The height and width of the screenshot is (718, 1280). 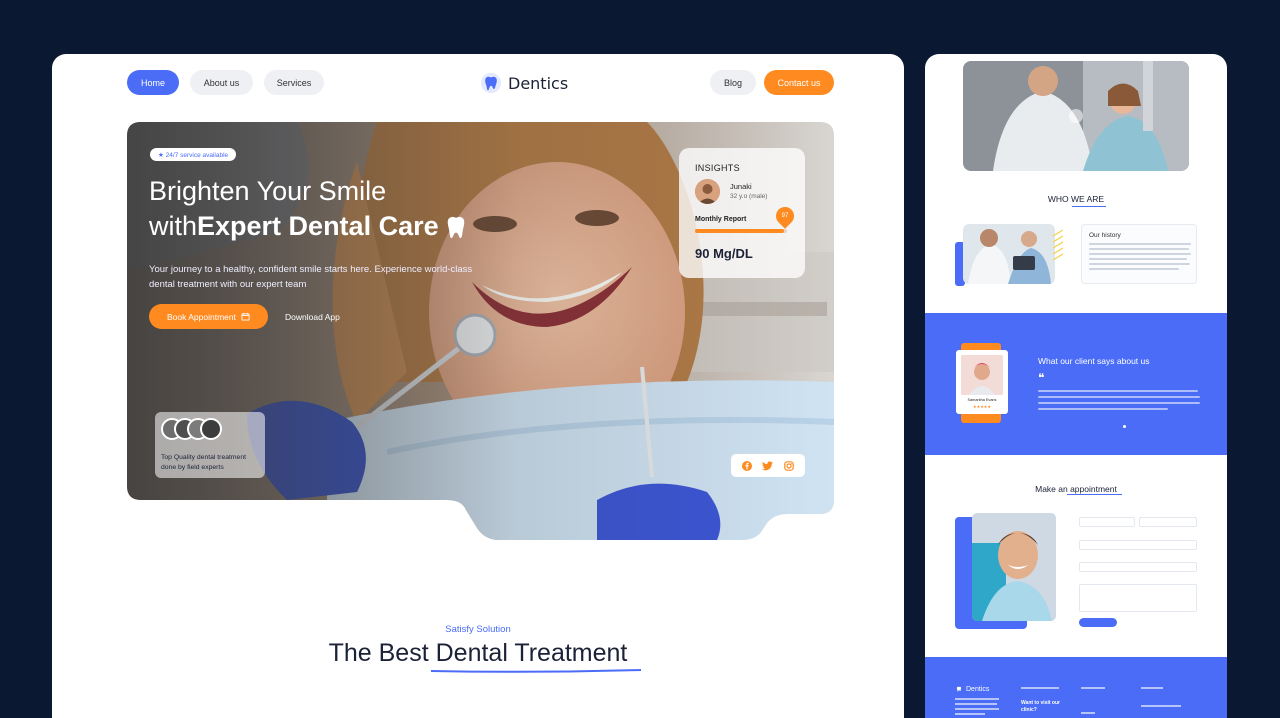 What do you see at coordinates (455, 227) in the screenshot?
I see `tooth-icon` at bounding box center [455, 227].